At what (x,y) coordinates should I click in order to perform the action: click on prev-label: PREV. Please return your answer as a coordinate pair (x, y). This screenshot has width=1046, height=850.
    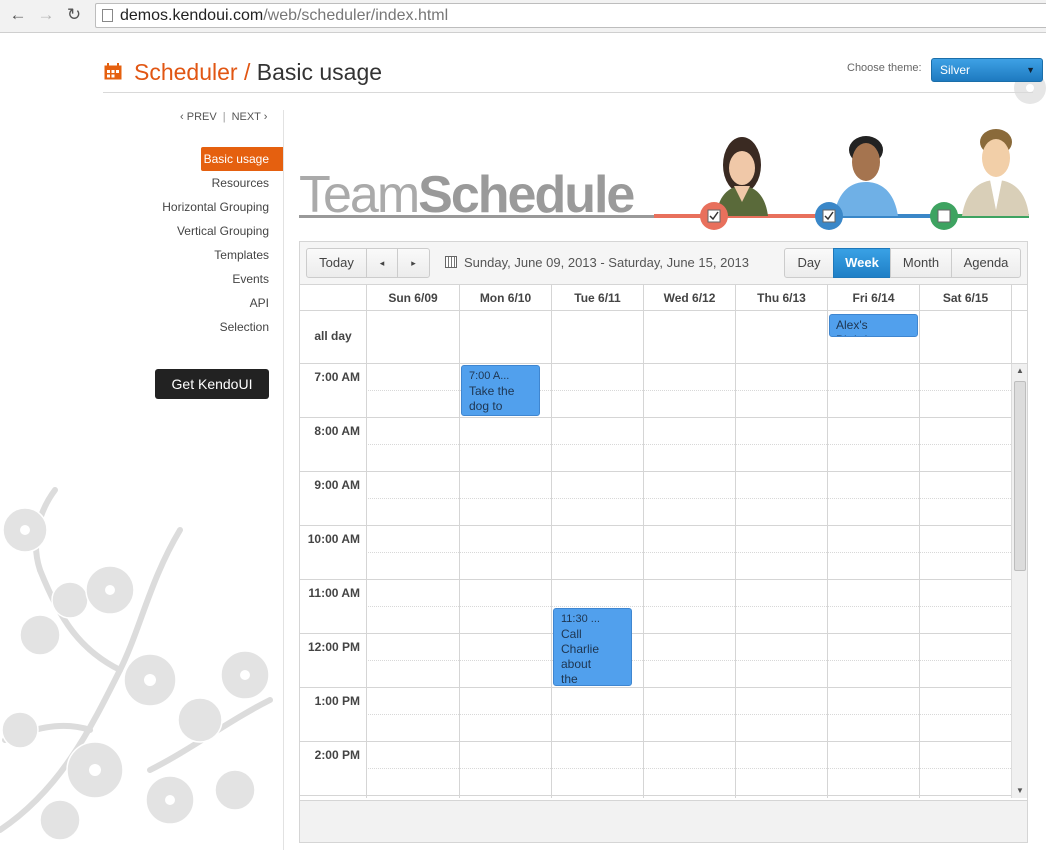
    Looking at the image, I should click on (201, 117).